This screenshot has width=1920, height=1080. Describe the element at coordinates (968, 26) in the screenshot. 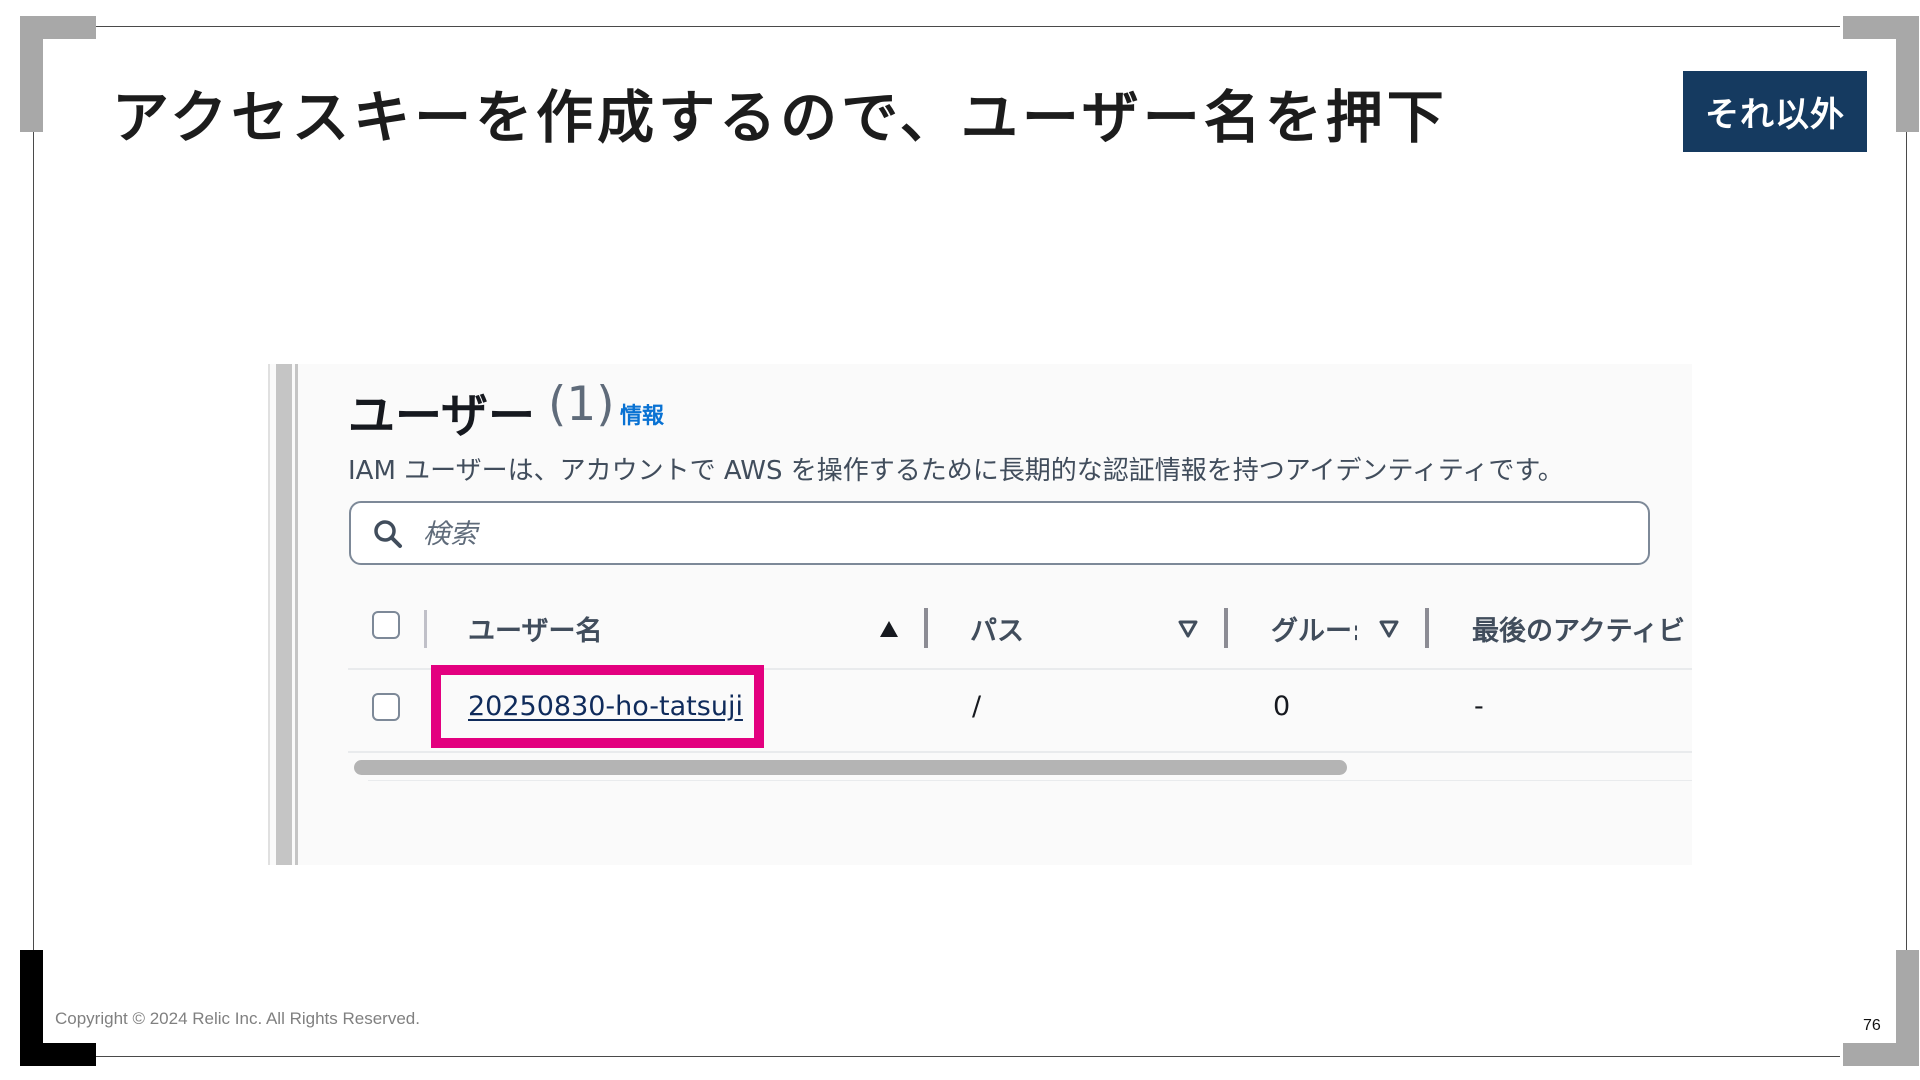

I see `frame-top-line` at that location.